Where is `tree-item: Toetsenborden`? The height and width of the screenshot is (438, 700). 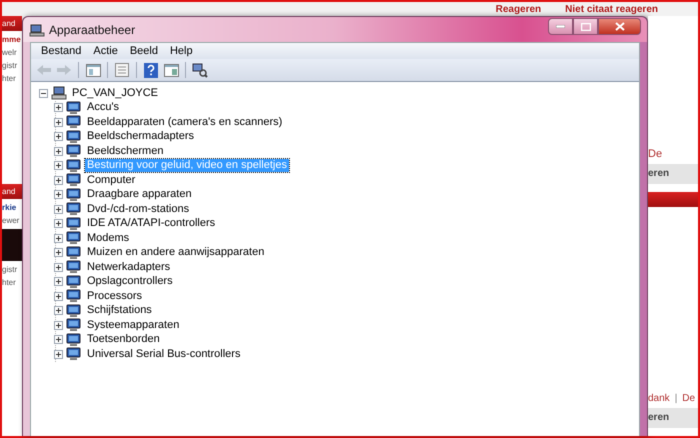
tree-item: Toetsenborden is located at coordinates (123, 339).